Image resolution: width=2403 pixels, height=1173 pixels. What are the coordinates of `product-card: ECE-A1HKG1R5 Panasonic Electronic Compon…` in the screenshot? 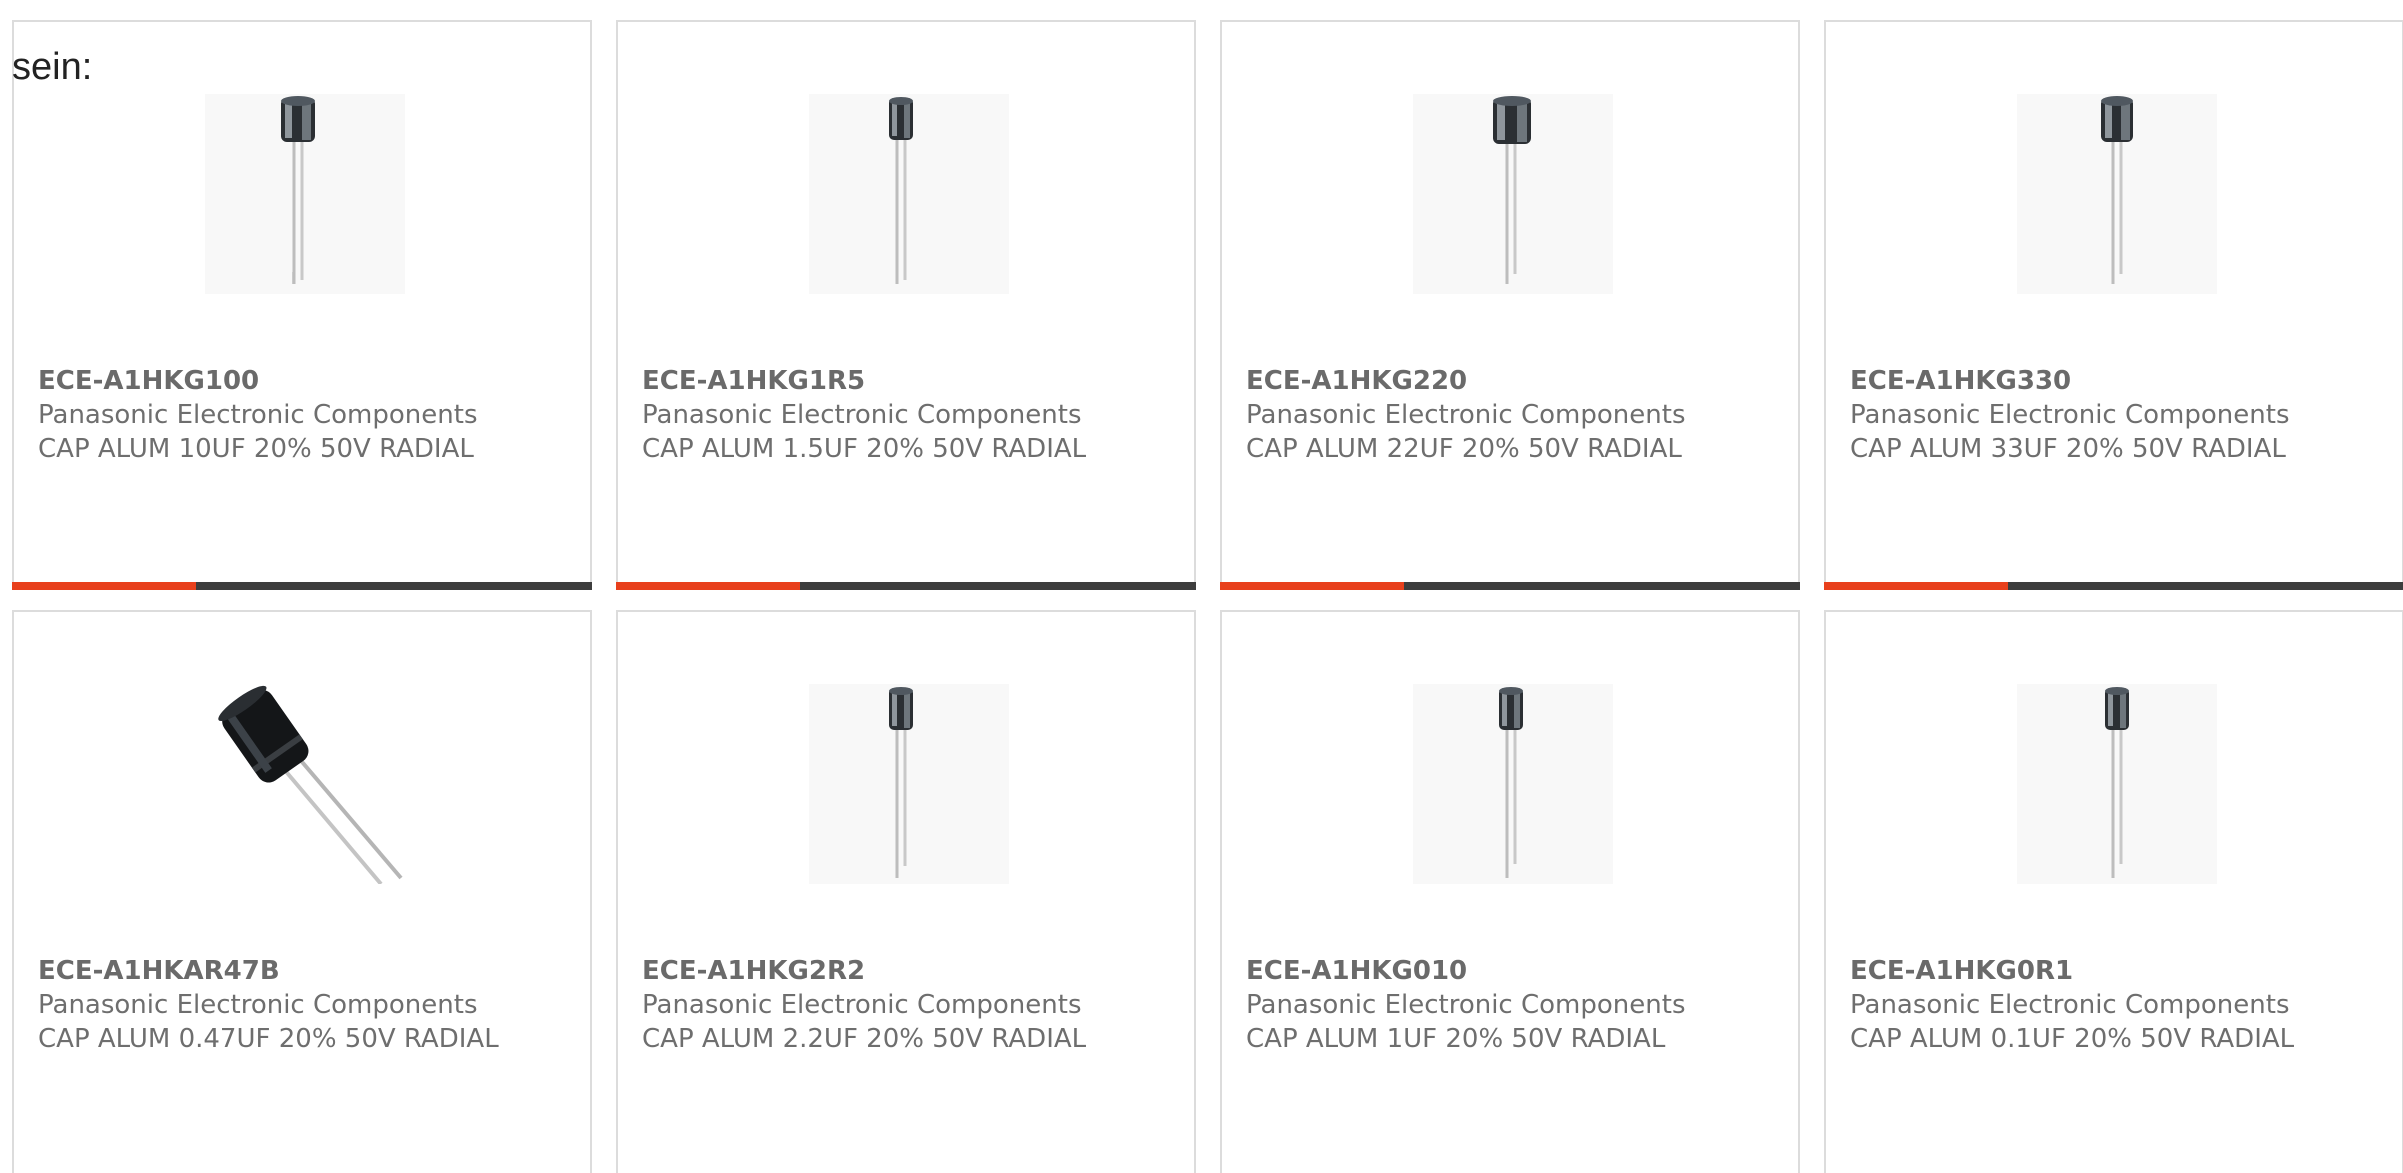 It's located at (906, 305).